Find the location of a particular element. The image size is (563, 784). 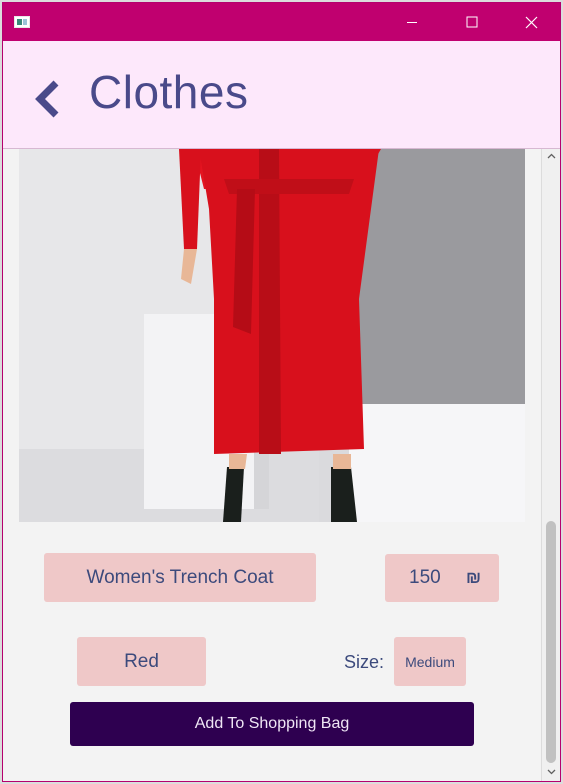

page-header: Clothes is located at coordinates (281, 95).